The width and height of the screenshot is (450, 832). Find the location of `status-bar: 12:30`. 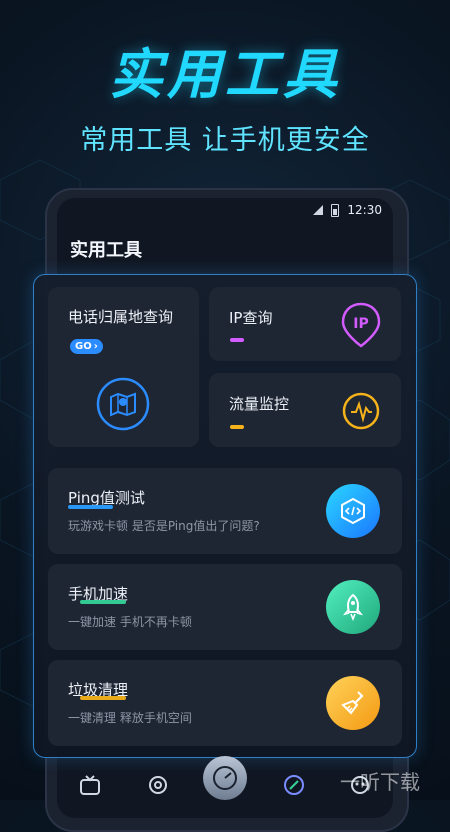

status-bar: 12:30 is located at coordinates (347, 210).